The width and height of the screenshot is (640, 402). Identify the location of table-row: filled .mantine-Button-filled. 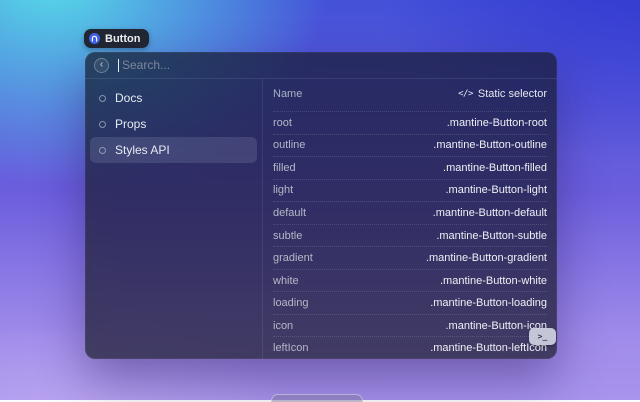
(410, 167).